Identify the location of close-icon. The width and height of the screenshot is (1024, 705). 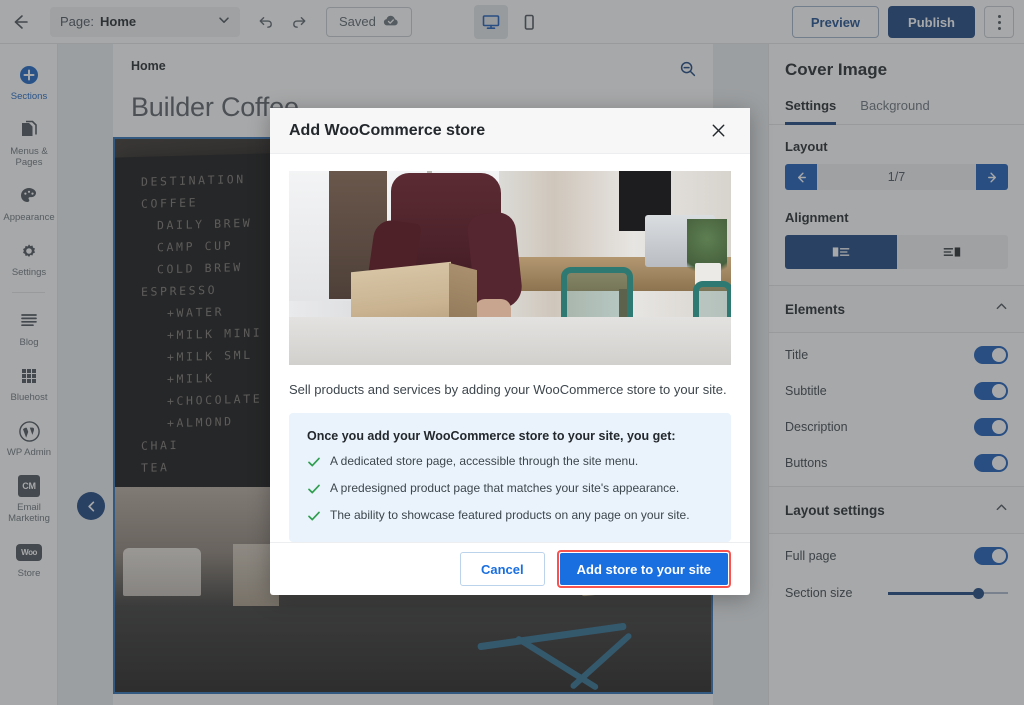
(718, 130).